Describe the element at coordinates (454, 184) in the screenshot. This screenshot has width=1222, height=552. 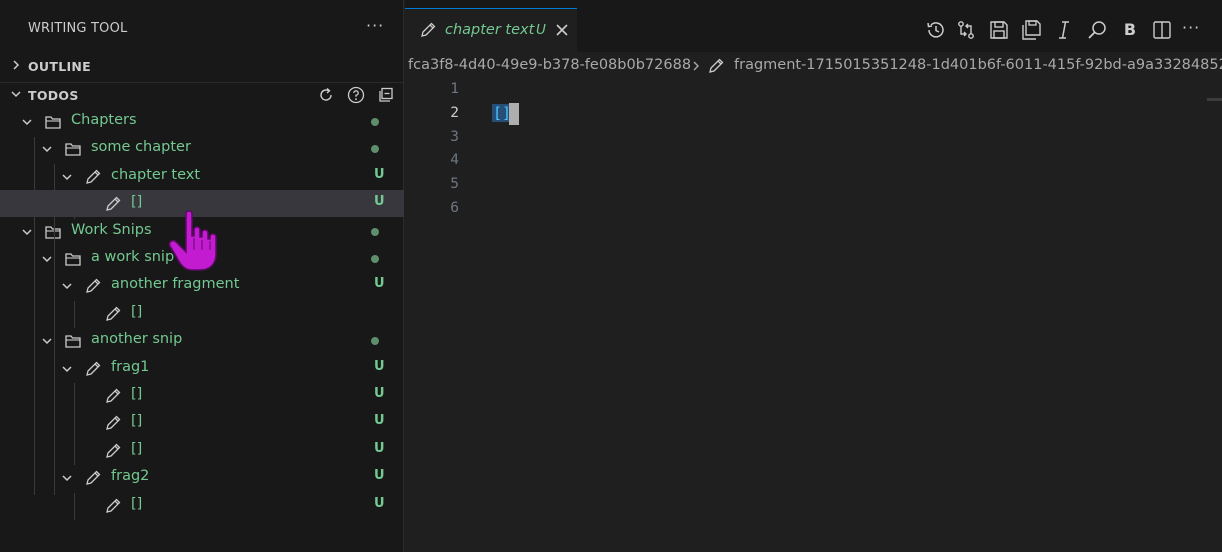
I see `line-number: 5` at that location.